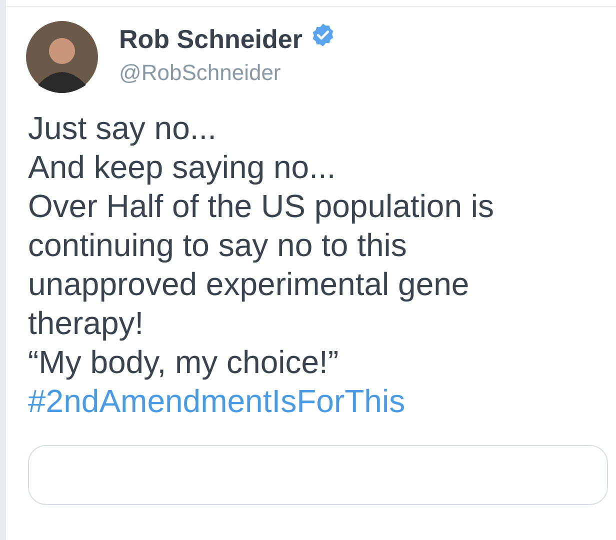  Describe the element at coordinates (62, 57) in the screenshot. I see `avatar` at that location.